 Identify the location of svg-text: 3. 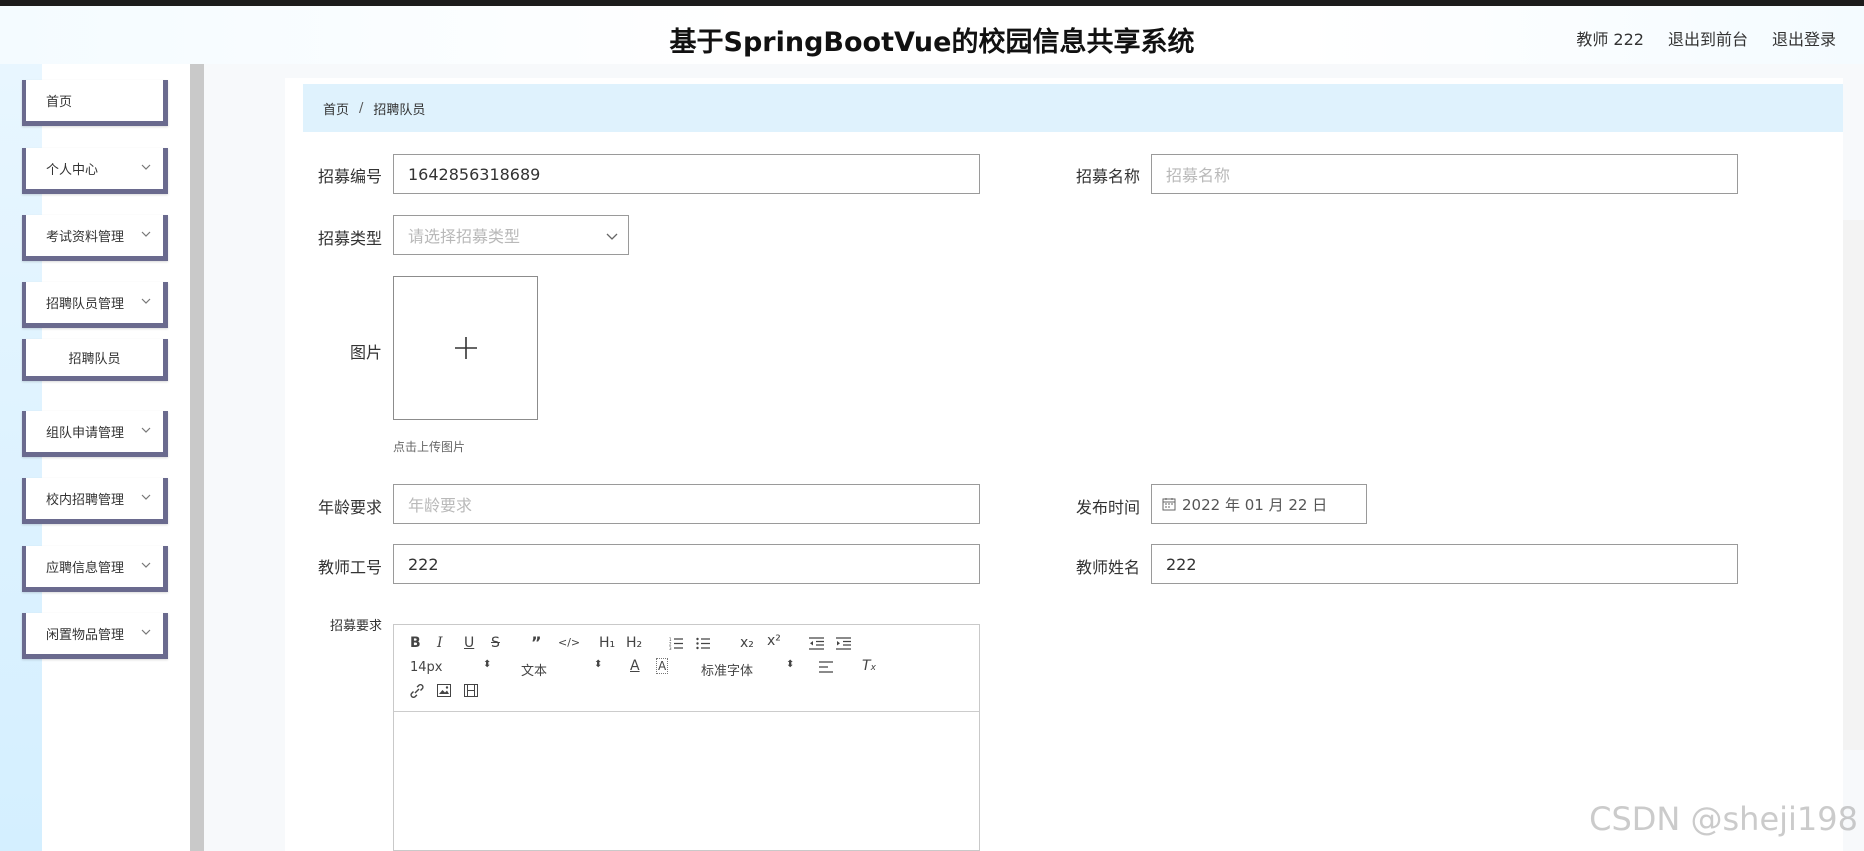
(670, 648).